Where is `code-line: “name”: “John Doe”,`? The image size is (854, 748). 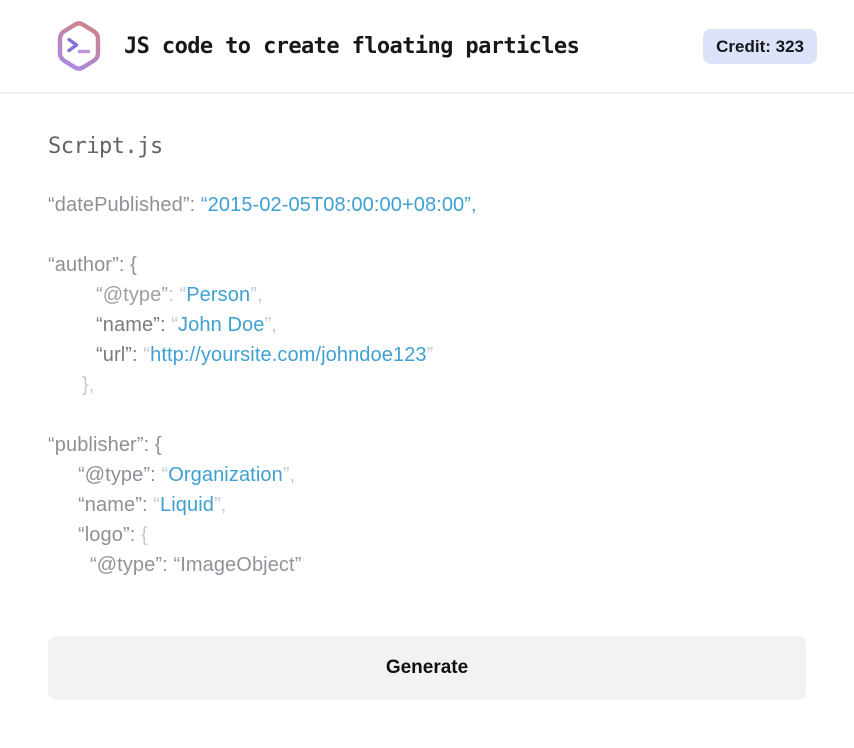
code-line: “name”: “John Doe”, is located at coordinates (186, 325).